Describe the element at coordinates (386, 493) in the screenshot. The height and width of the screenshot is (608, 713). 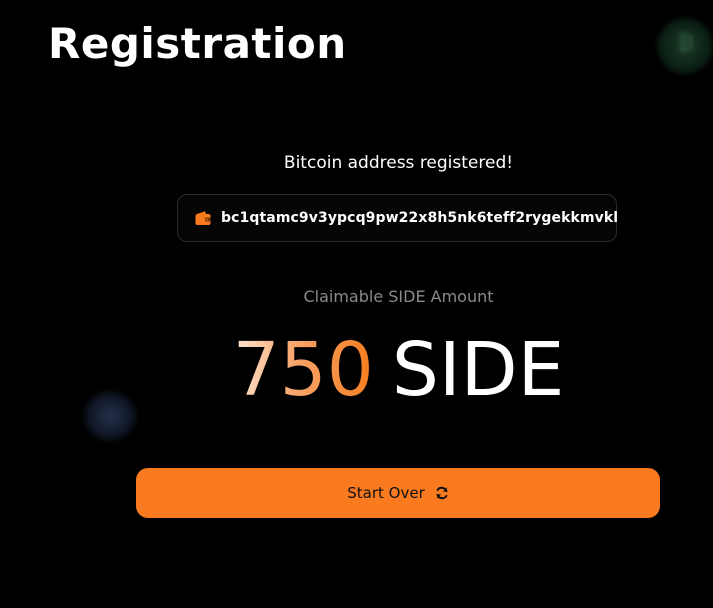
I see `start-over-label: Start Over` at that location.